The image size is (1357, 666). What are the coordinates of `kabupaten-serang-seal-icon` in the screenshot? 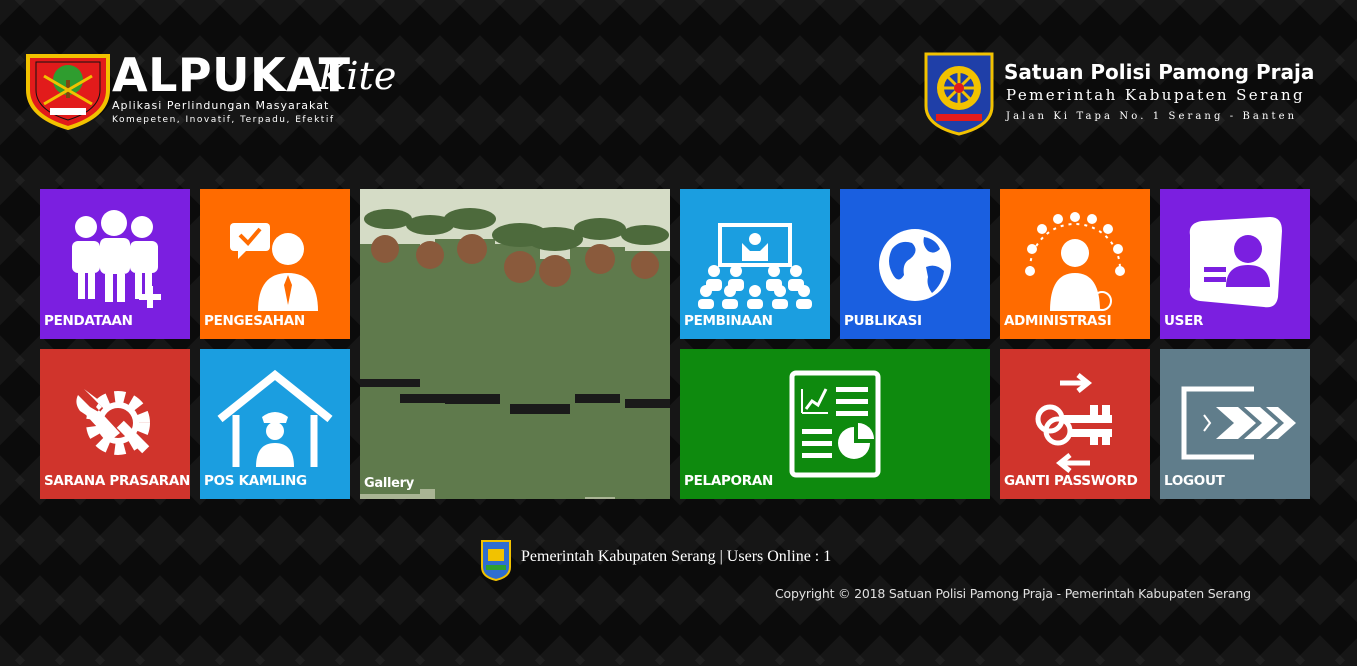 It's located at (496, 560).